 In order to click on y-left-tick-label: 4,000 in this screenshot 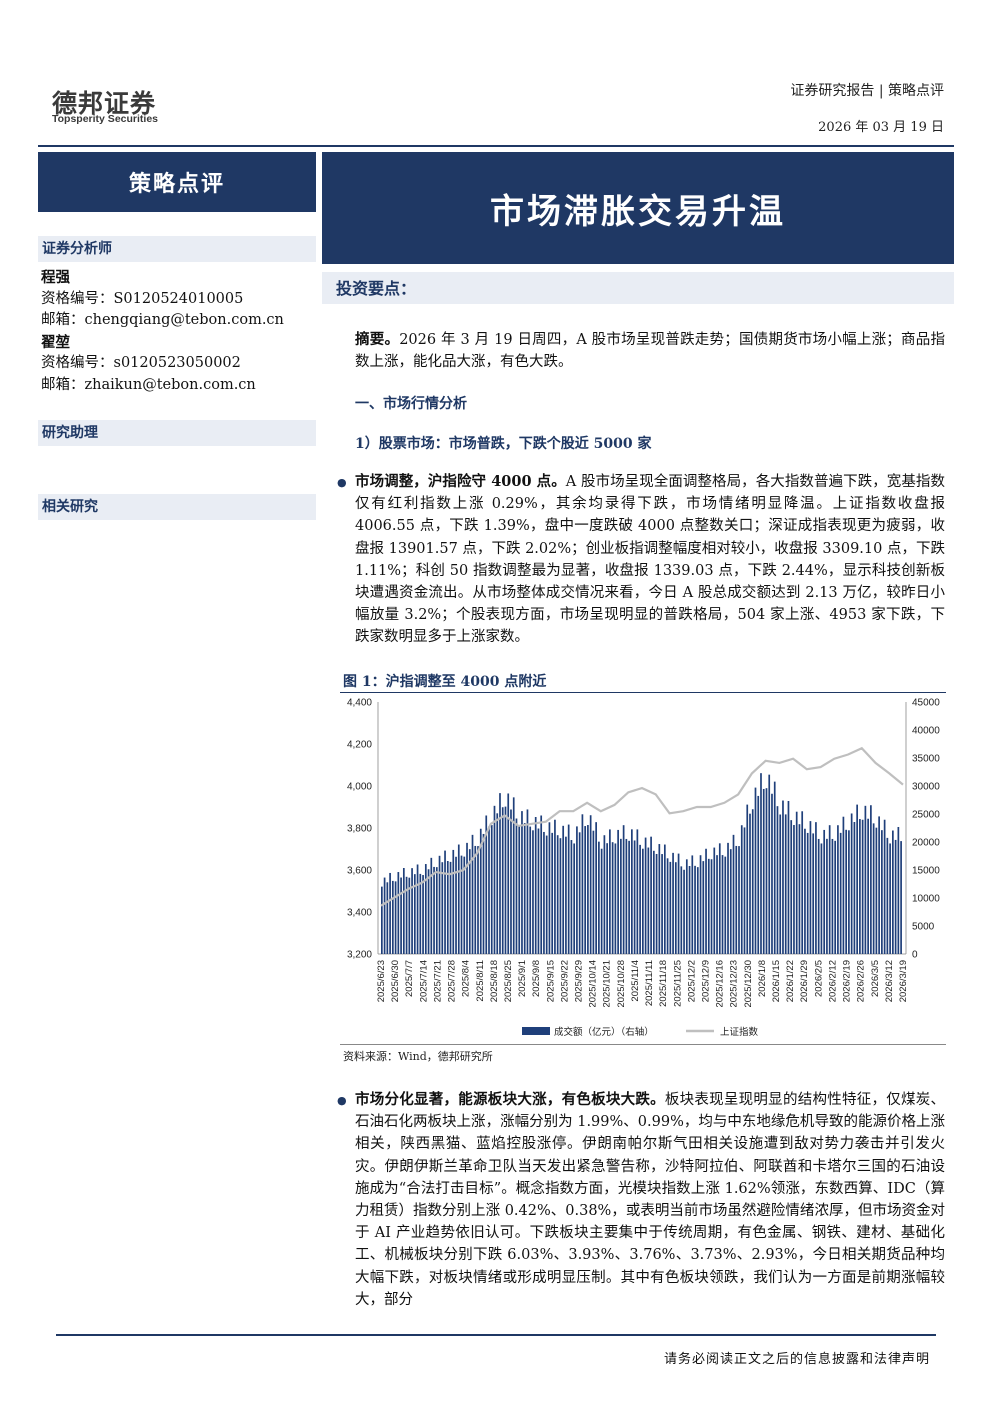, I will do `click(359, 787)`.